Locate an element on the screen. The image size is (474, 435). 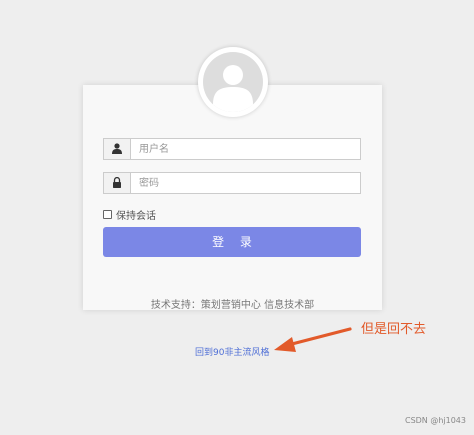
login-button: 登 录 is located at coordinates (232, 242).